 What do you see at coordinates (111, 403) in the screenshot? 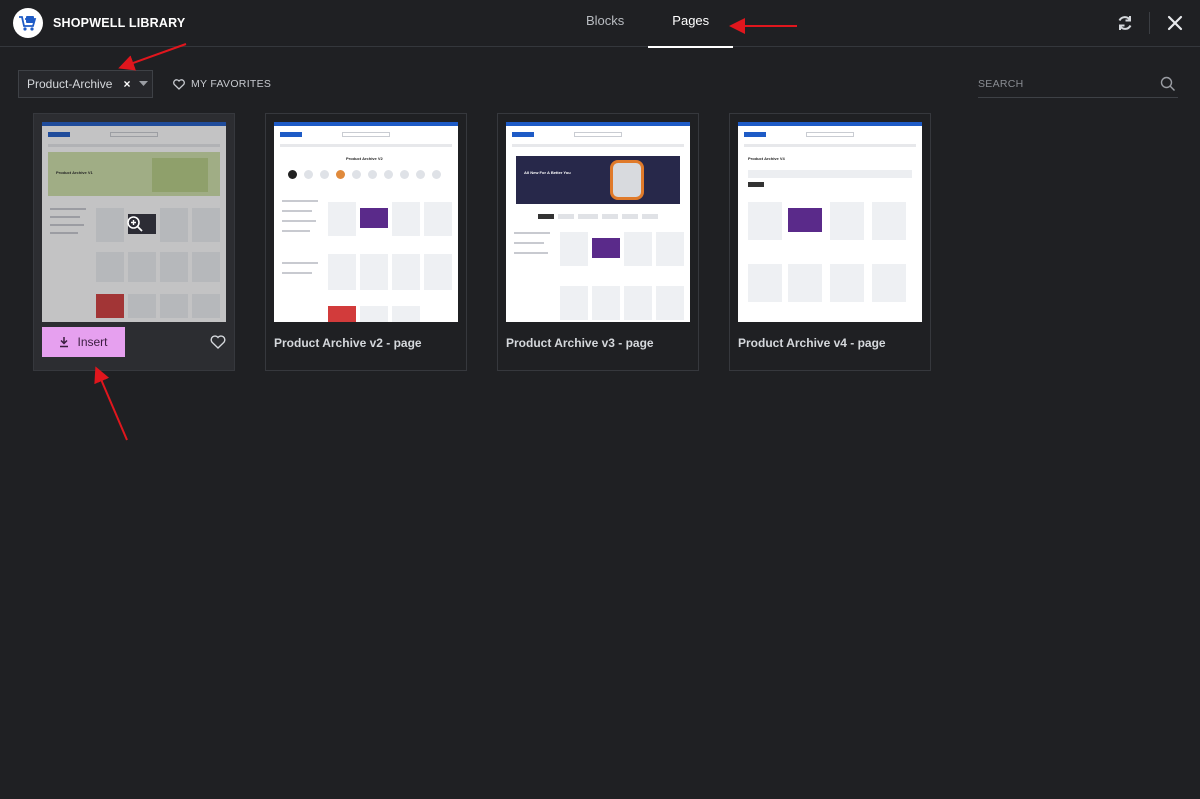
I see `arrow-to-insert` at bounding box center [111, 403].